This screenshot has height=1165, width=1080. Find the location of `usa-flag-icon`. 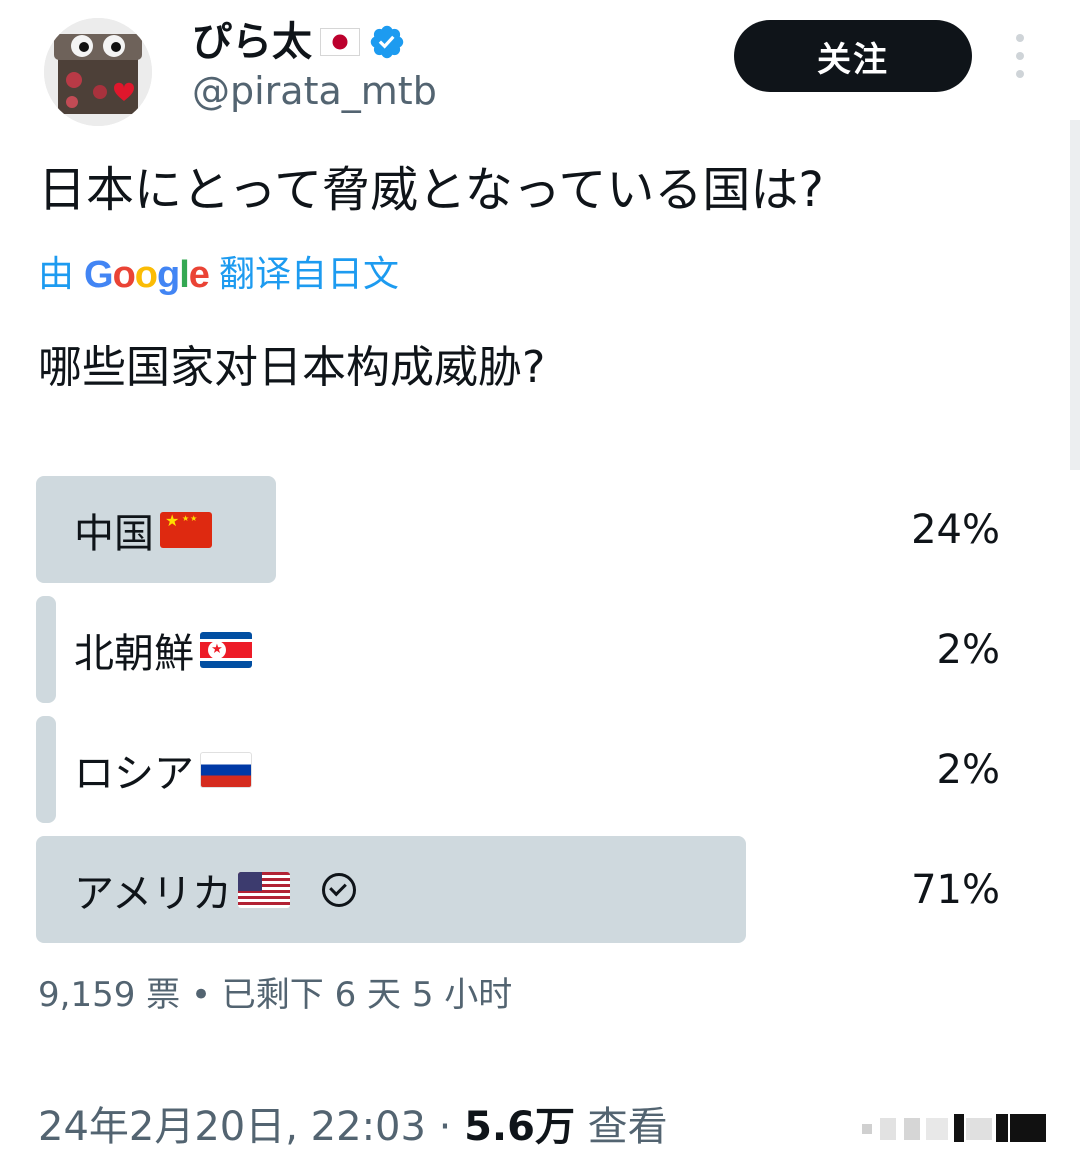

usa-flag-icon is located at coordinates (264, 889).